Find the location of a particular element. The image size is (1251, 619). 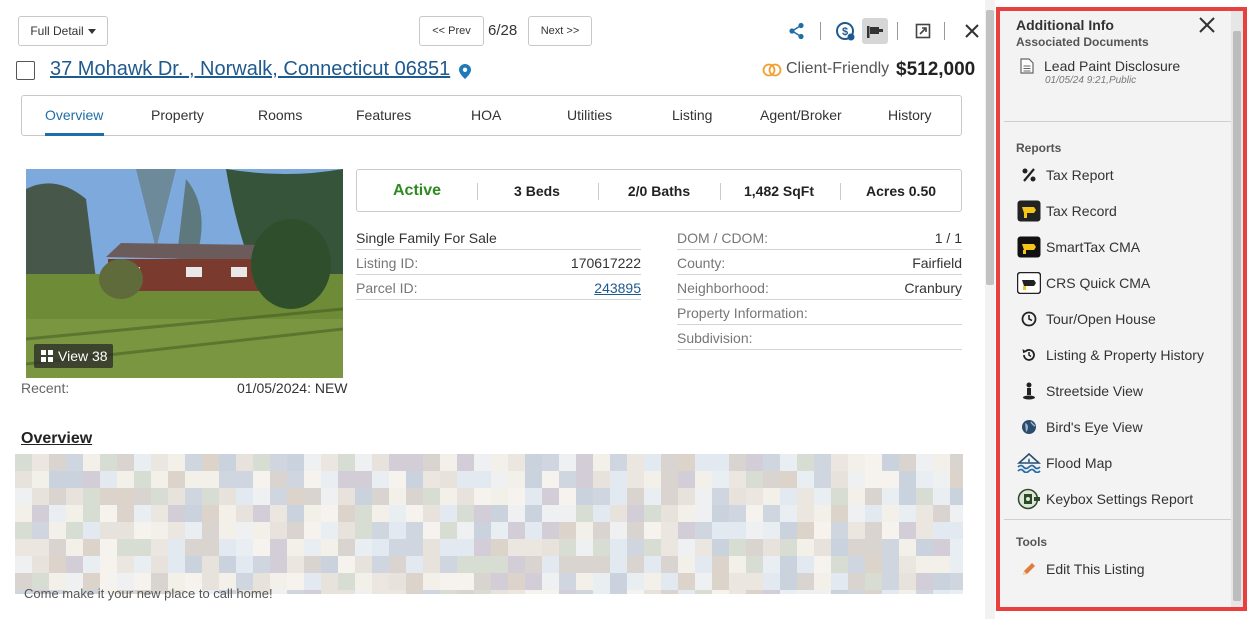

view-photos-button: View 38 is located at coordinates (73, 356).